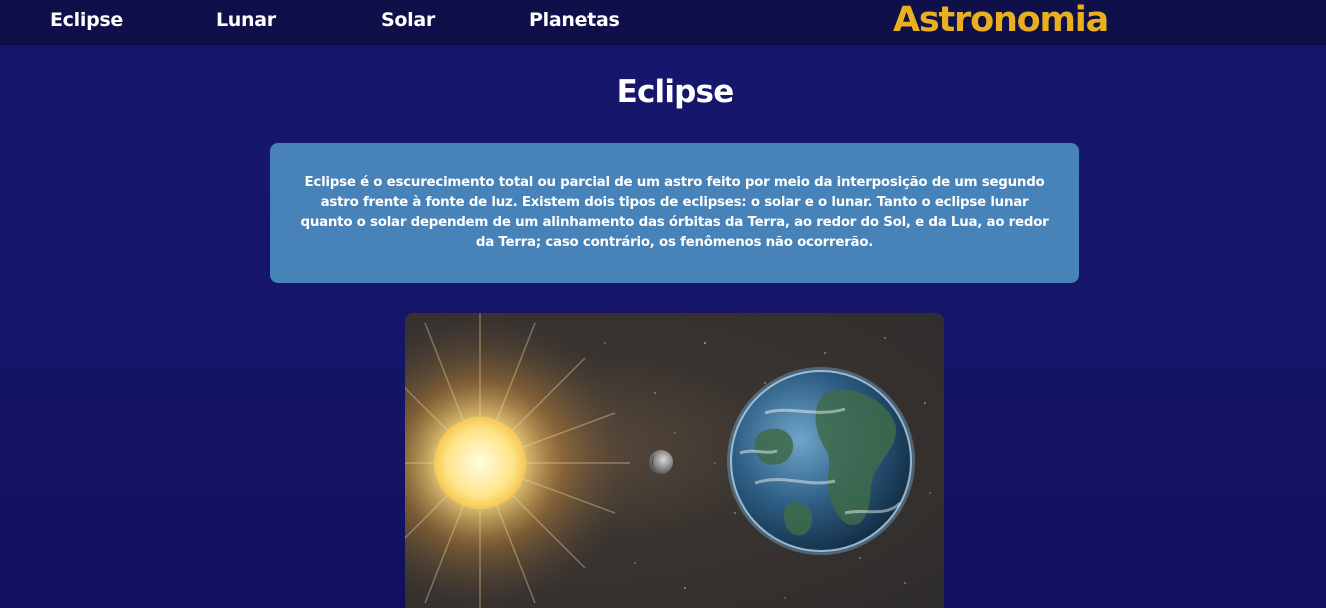 This screenshot has height=608, width=1326. Describe the element at coordinates (1001, 20) in the screenshot. I see `brand-logo: Astronomia` at that location.